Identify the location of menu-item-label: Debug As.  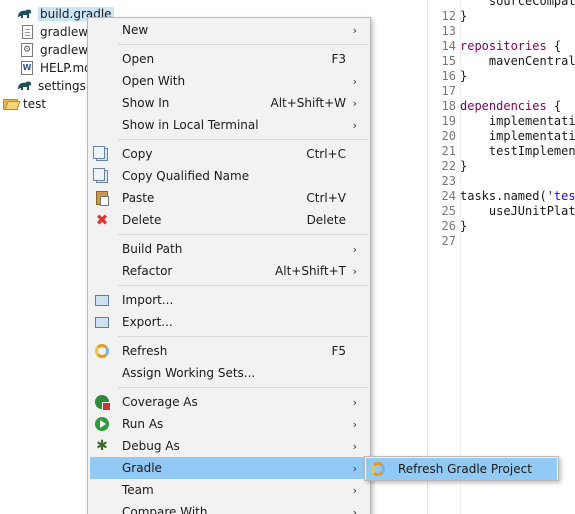
(151, 446).